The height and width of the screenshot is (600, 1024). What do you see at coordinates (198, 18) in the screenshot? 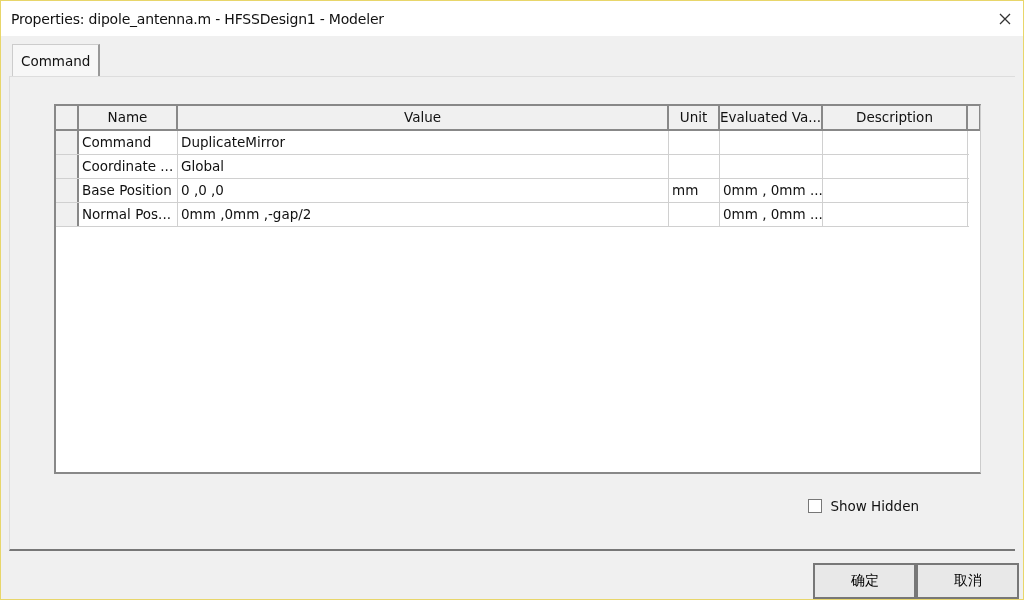
I see `window-title: Properties: dipole_antenna.m - HFSSDesign1 - Modeler` at bounding box center [198, 18].